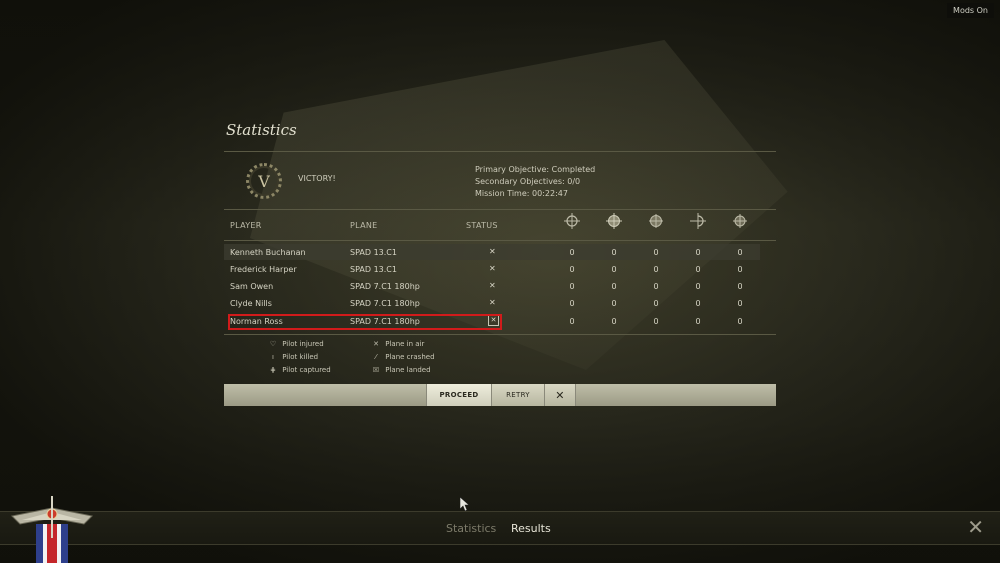 Image resolution: width=1000 pixels, height=563 pixels. I want to click on header-divider, so click(500, 209).